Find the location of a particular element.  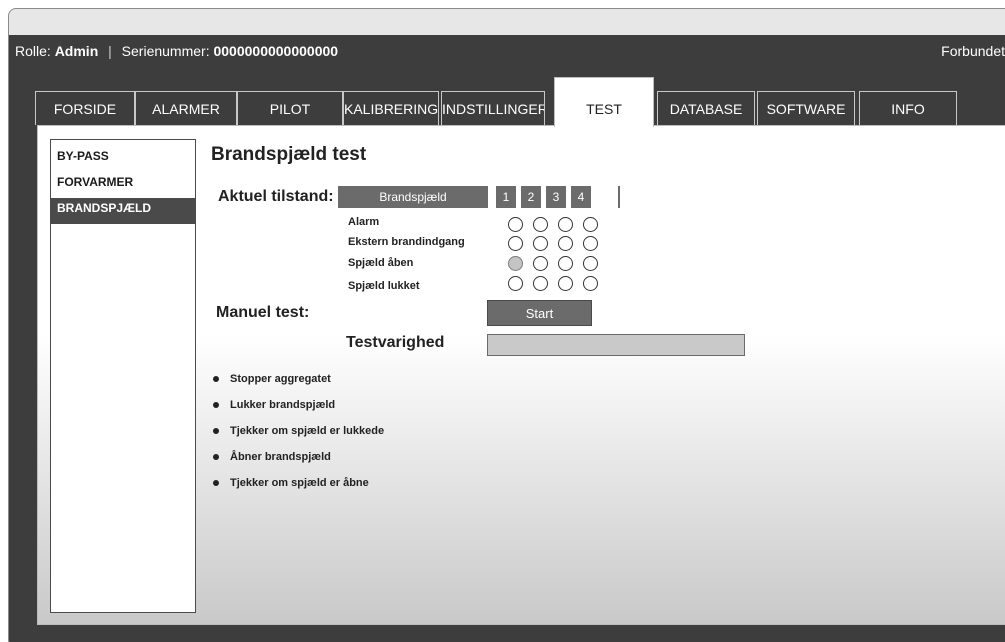

serial-label: Serienummer: is located at coordinates (165, 51).